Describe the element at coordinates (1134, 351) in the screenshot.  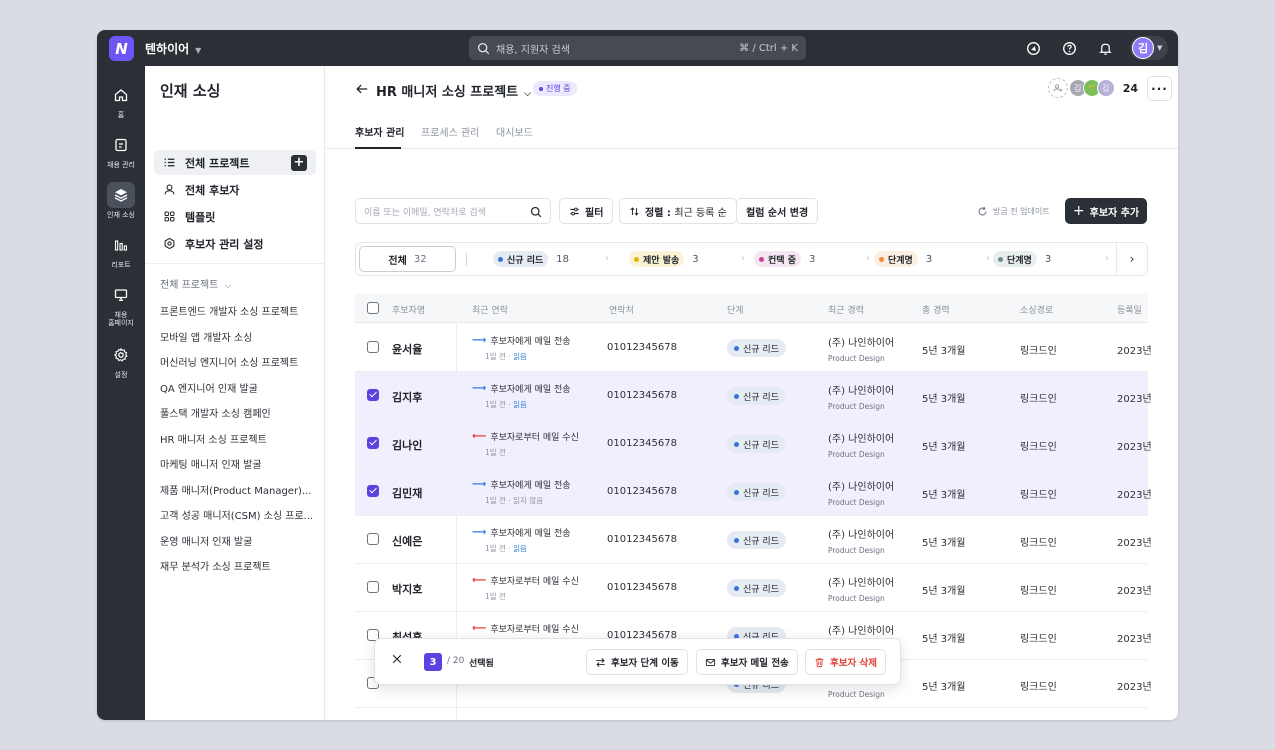
I see `registered-date: 2023년` at that location.